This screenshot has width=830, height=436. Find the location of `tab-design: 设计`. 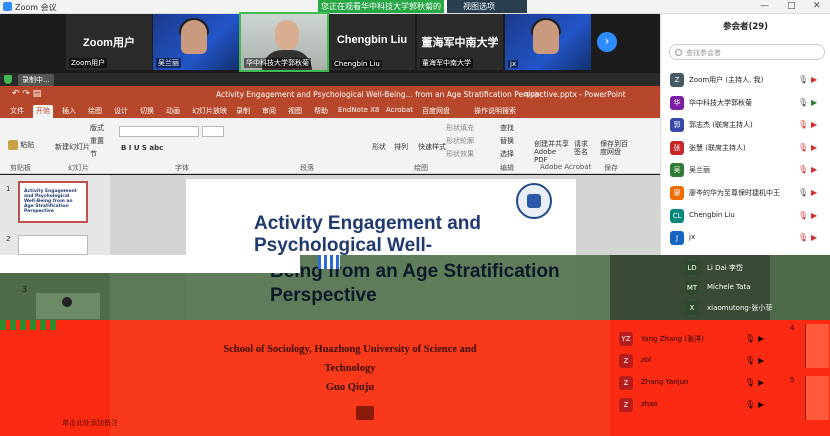

tab-design: 设计 is located at coordinates (121, 111).